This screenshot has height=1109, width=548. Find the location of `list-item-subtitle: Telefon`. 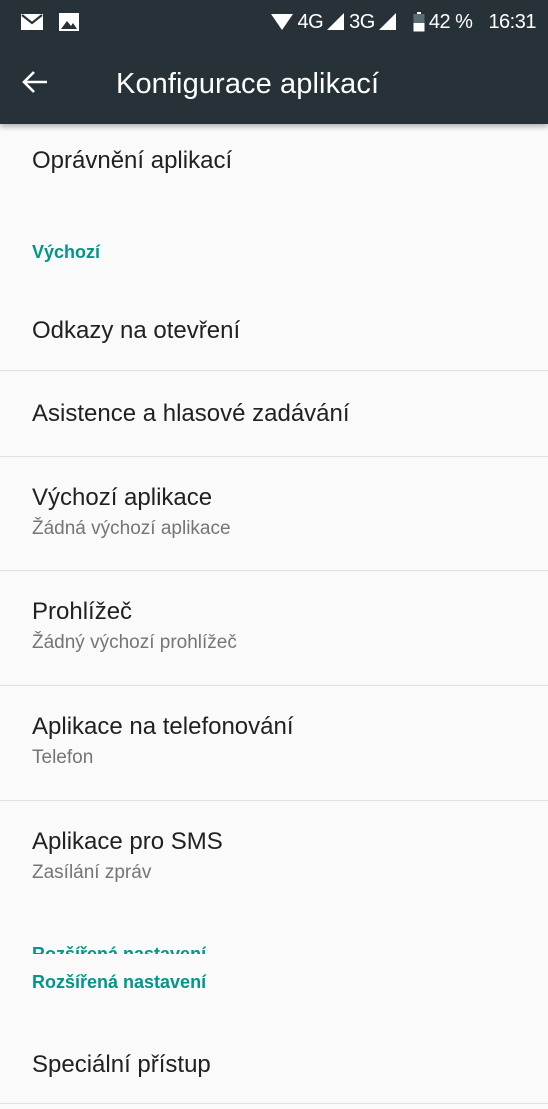

list-item-subtitle: Telefon is located at coordinates (63, 757).